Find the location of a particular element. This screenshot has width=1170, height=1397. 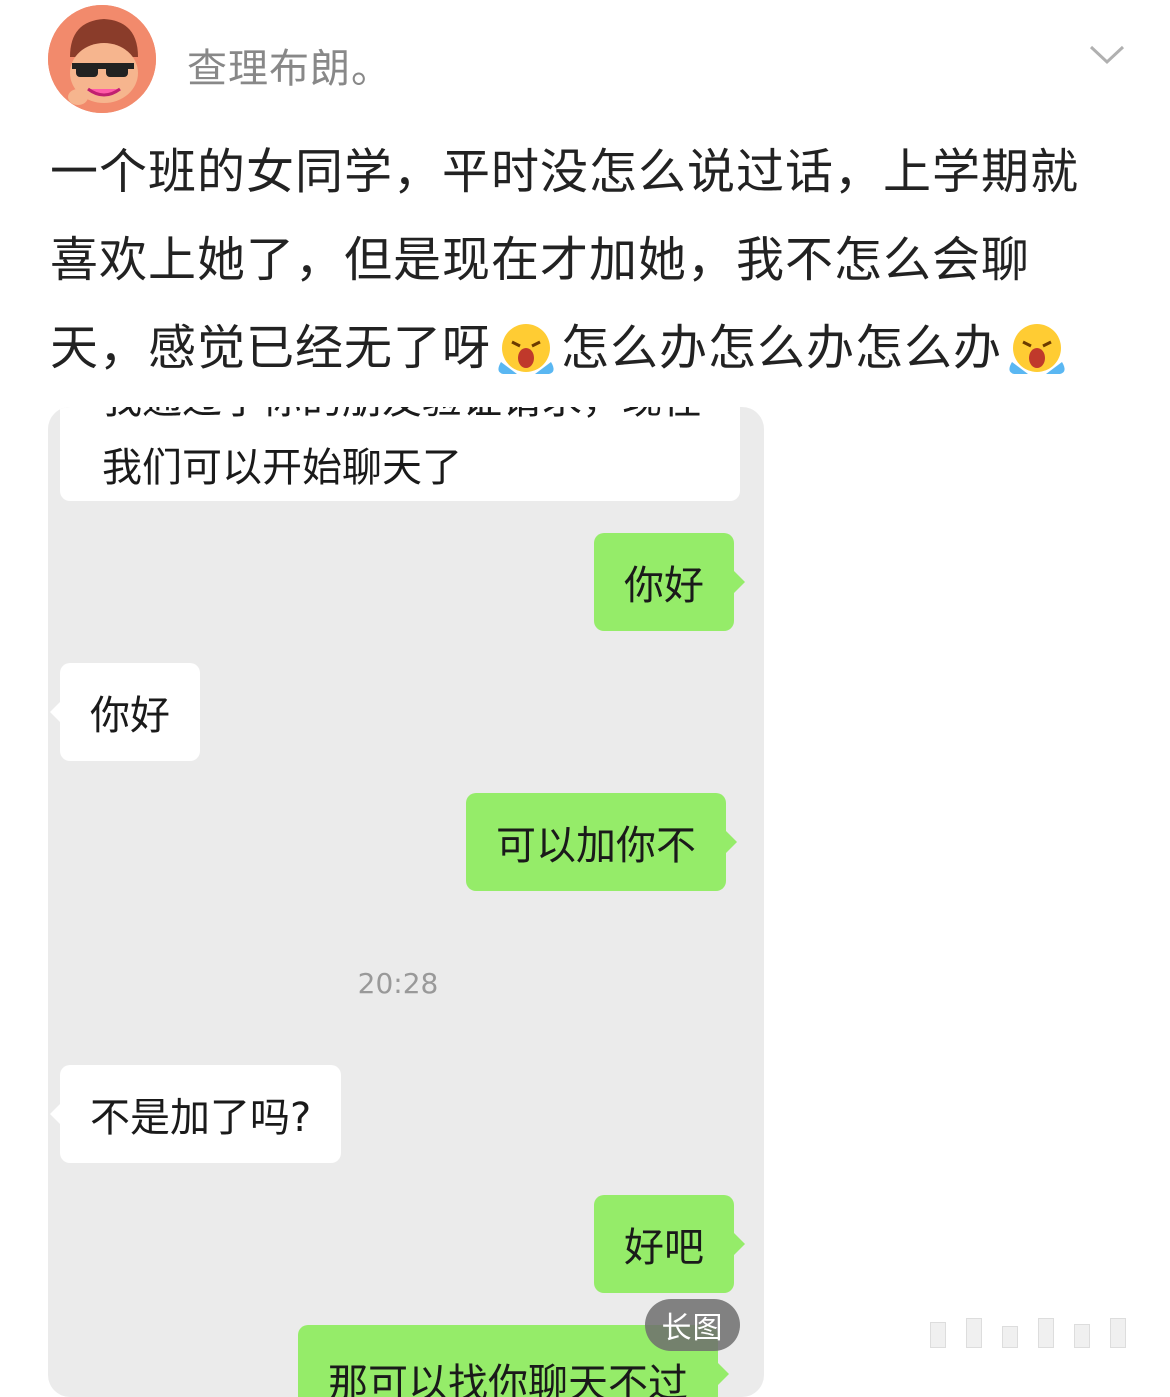

message-bubble-sent: 可以加你不 is located at coordinates (601, 842).